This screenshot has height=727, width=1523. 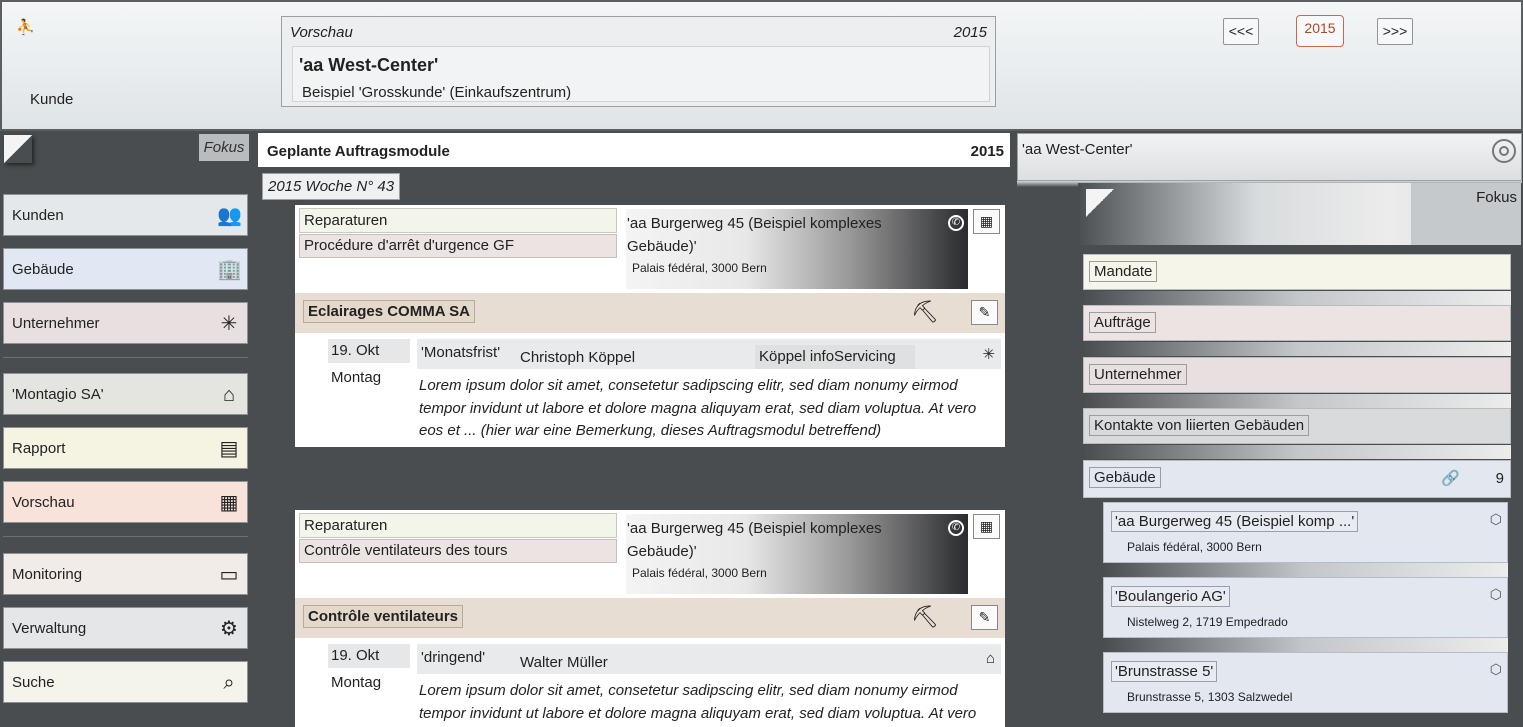 I want to click on preview-year: 2015, so click(x=970, y=32).